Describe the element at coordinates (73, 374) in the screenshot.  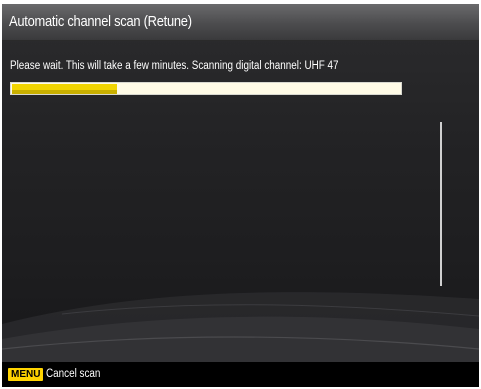
I see `cancel-scan-label: Cancel scan` at that location.